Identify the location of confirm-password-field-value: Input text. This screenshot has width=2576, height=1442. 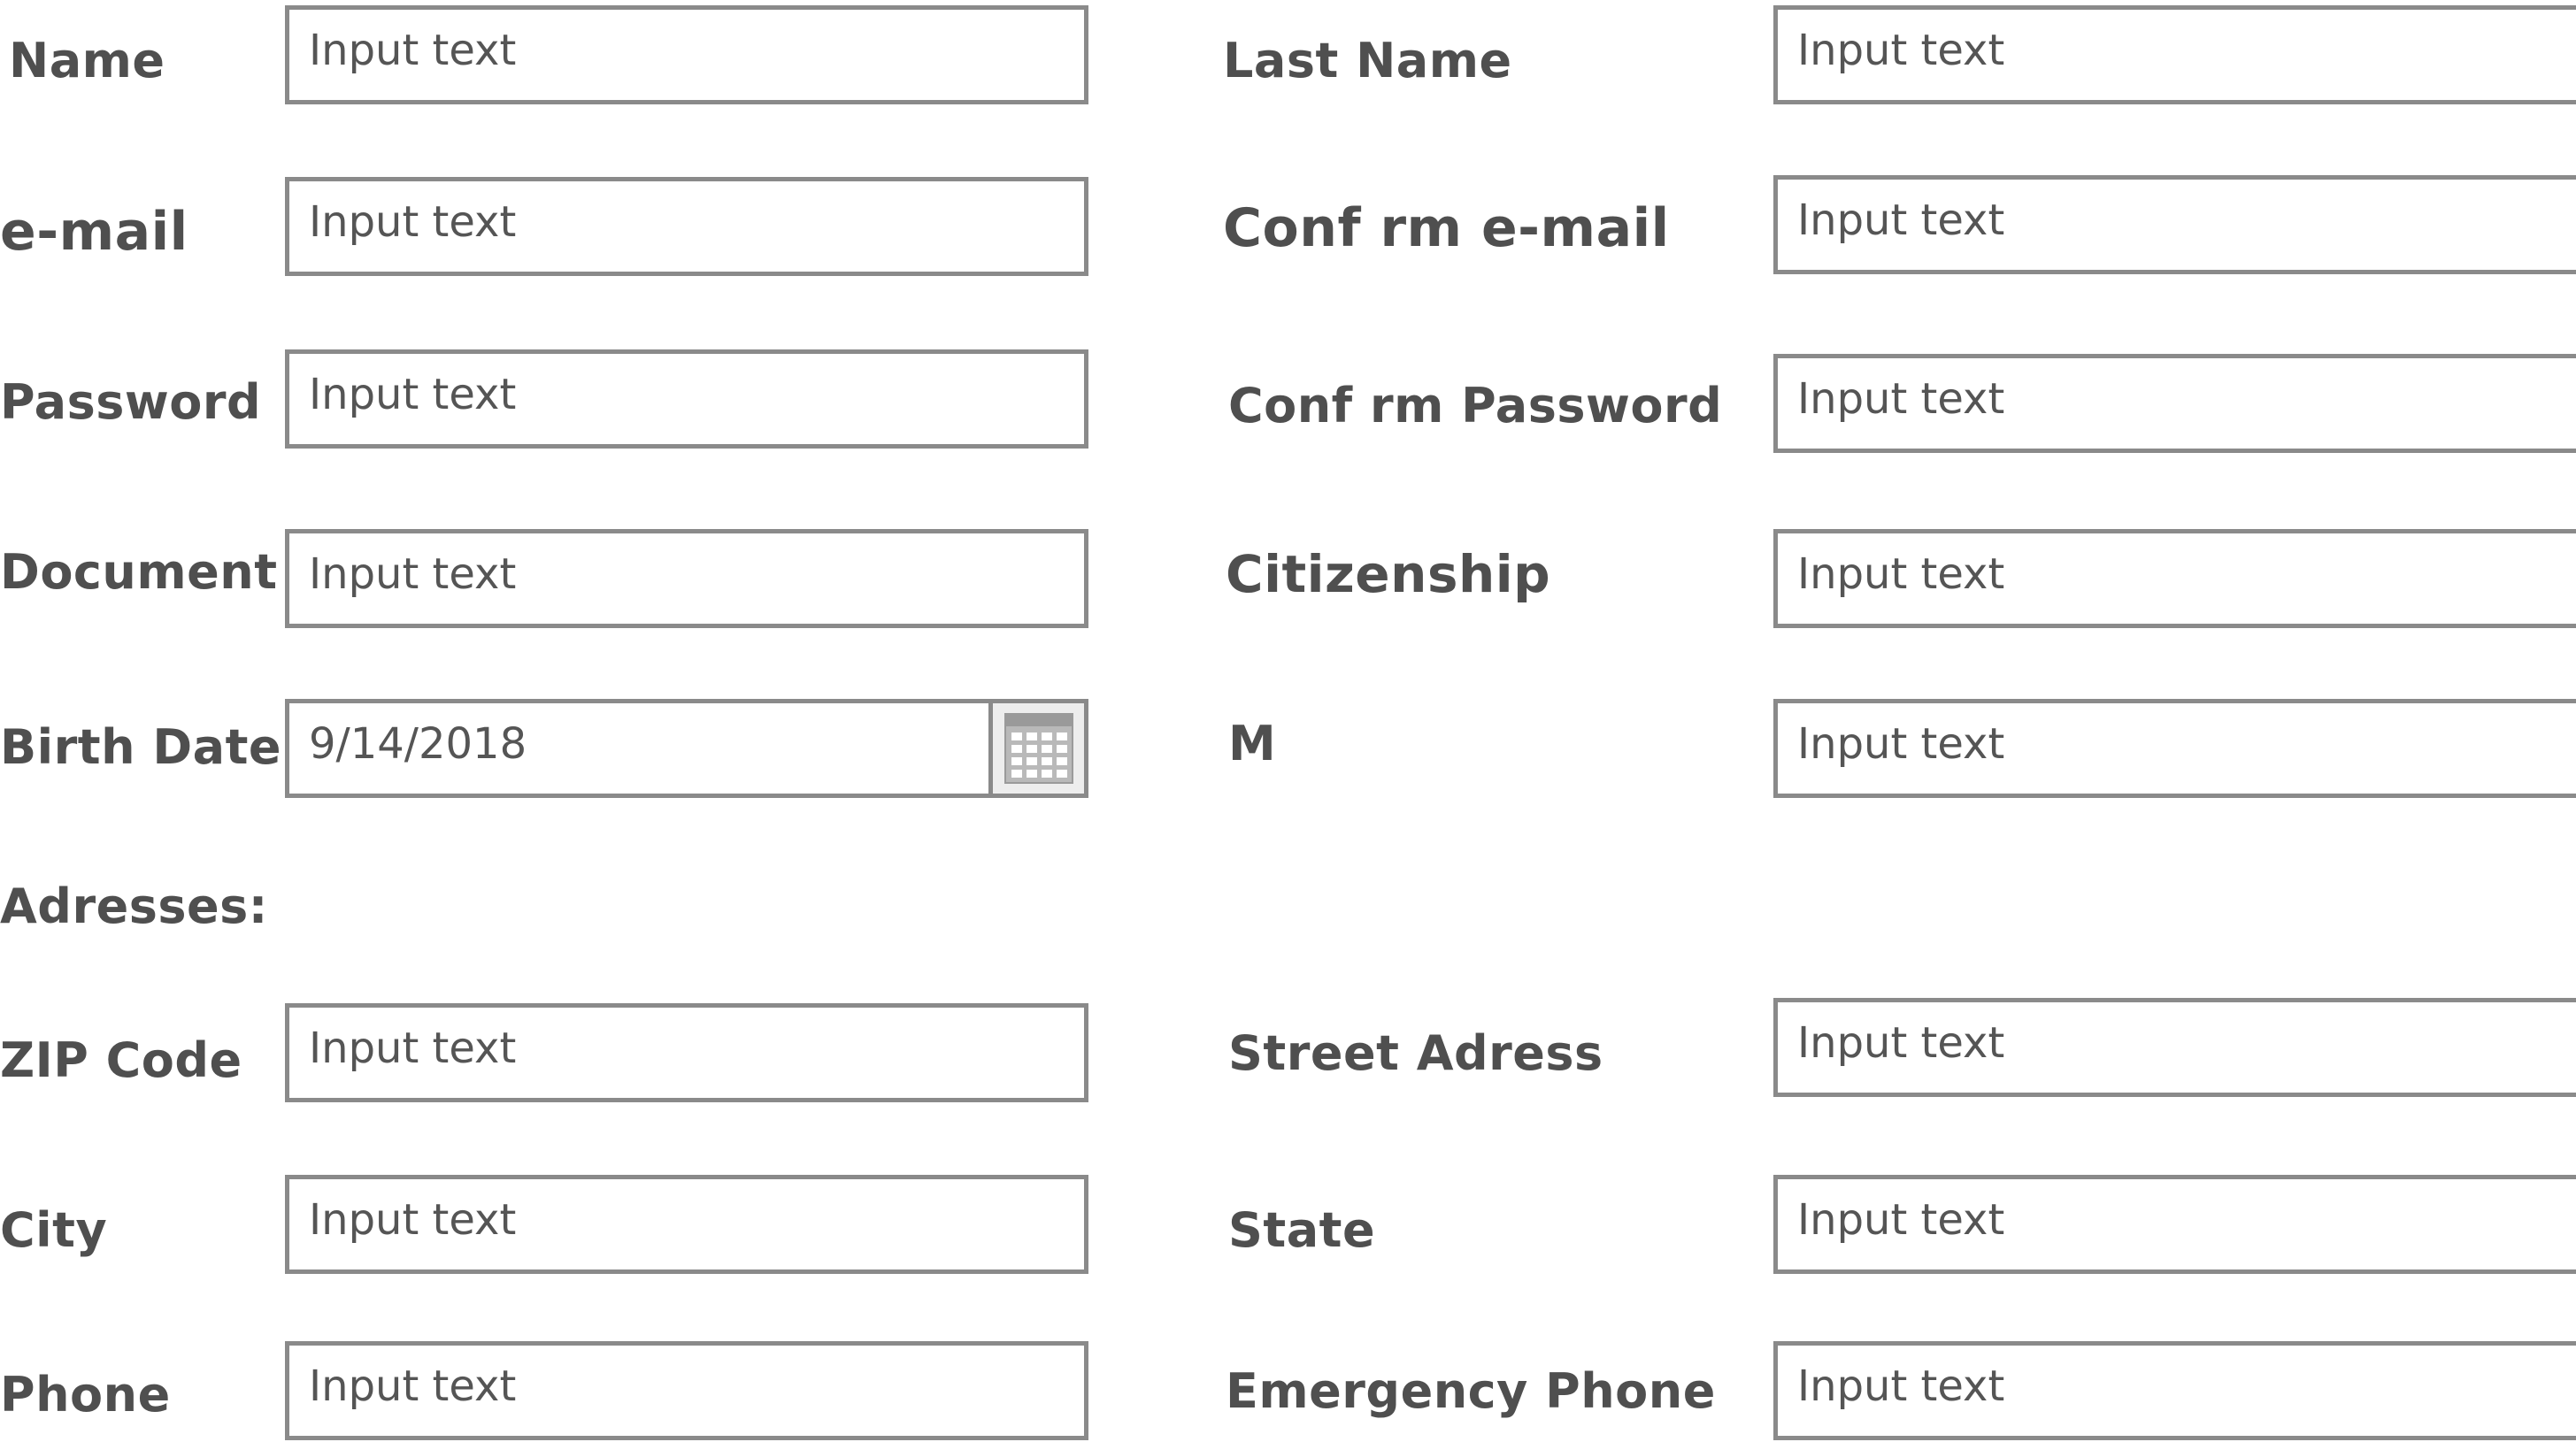
(1901, 399).